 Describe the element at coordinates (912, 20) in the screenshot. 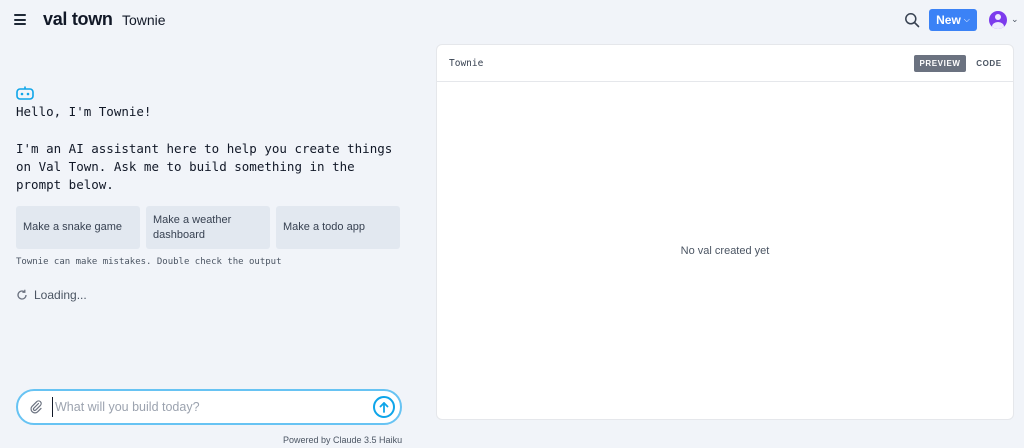

I see `search-icon` at that location.